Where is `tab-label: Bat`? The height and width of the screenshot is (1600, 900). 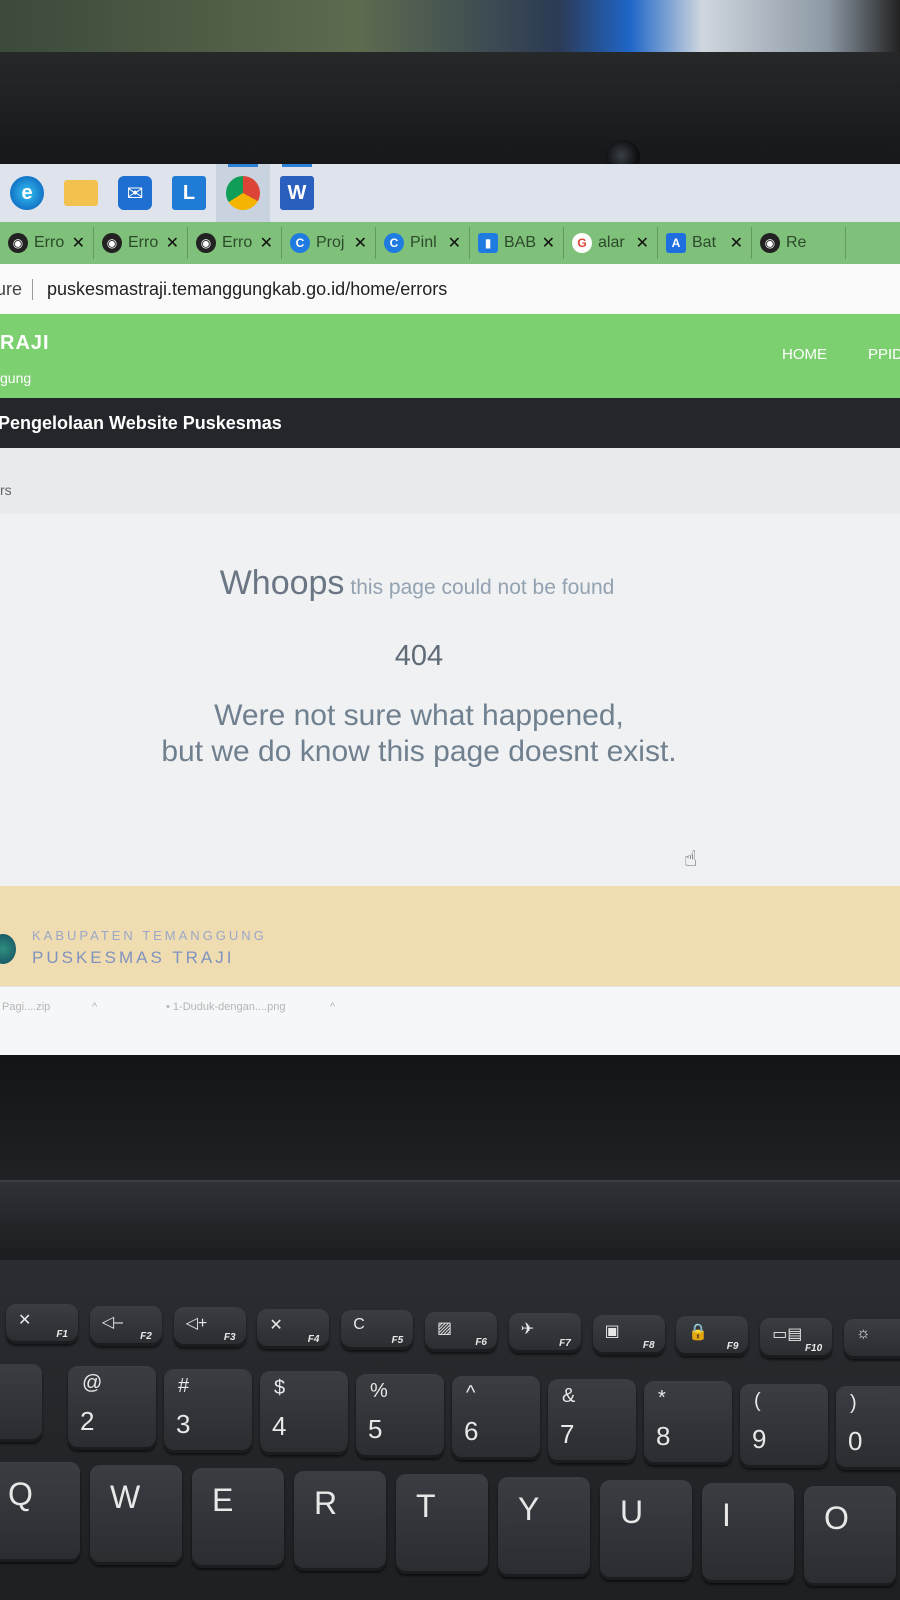 tab-label: Bat is located at coordinates (704, 242).